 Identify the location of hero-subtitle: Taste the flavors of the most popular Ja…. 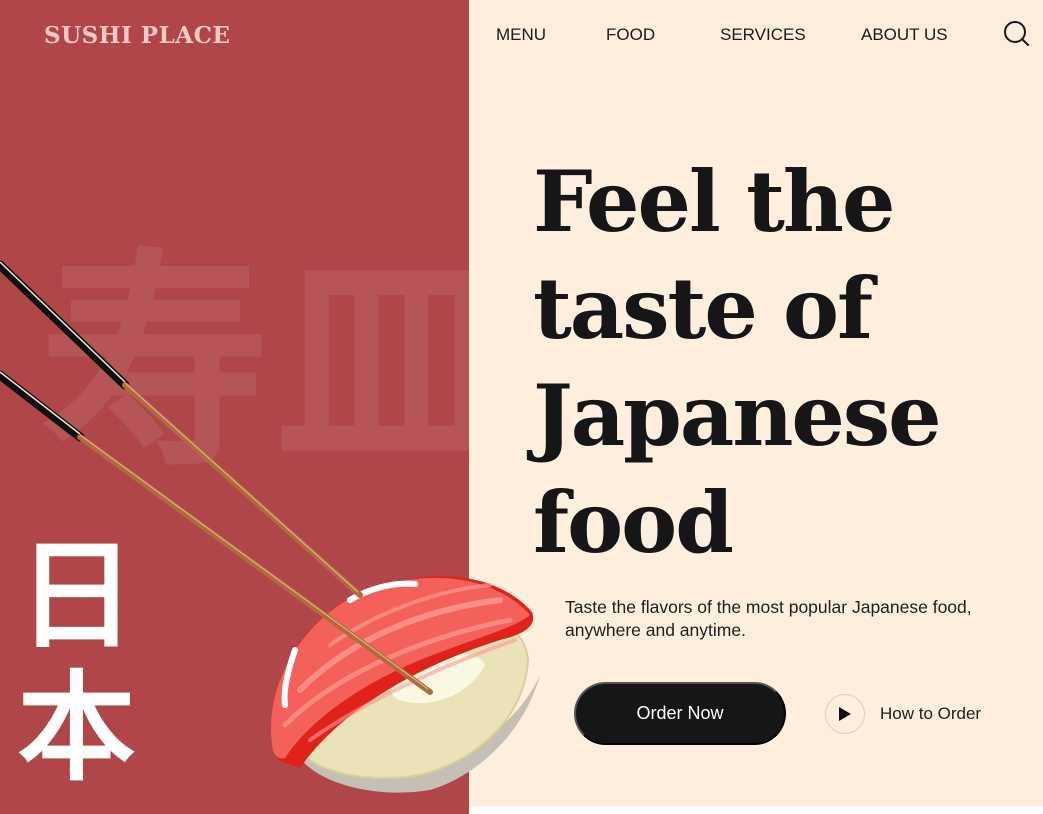
(768, 618).